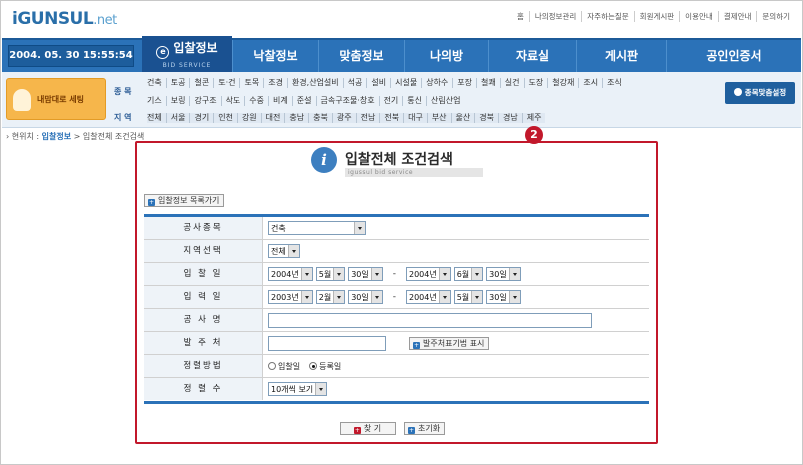  Describe the element at coordinates (123, 117) in the screenshot. I see `region-label: 지 역` at that location.